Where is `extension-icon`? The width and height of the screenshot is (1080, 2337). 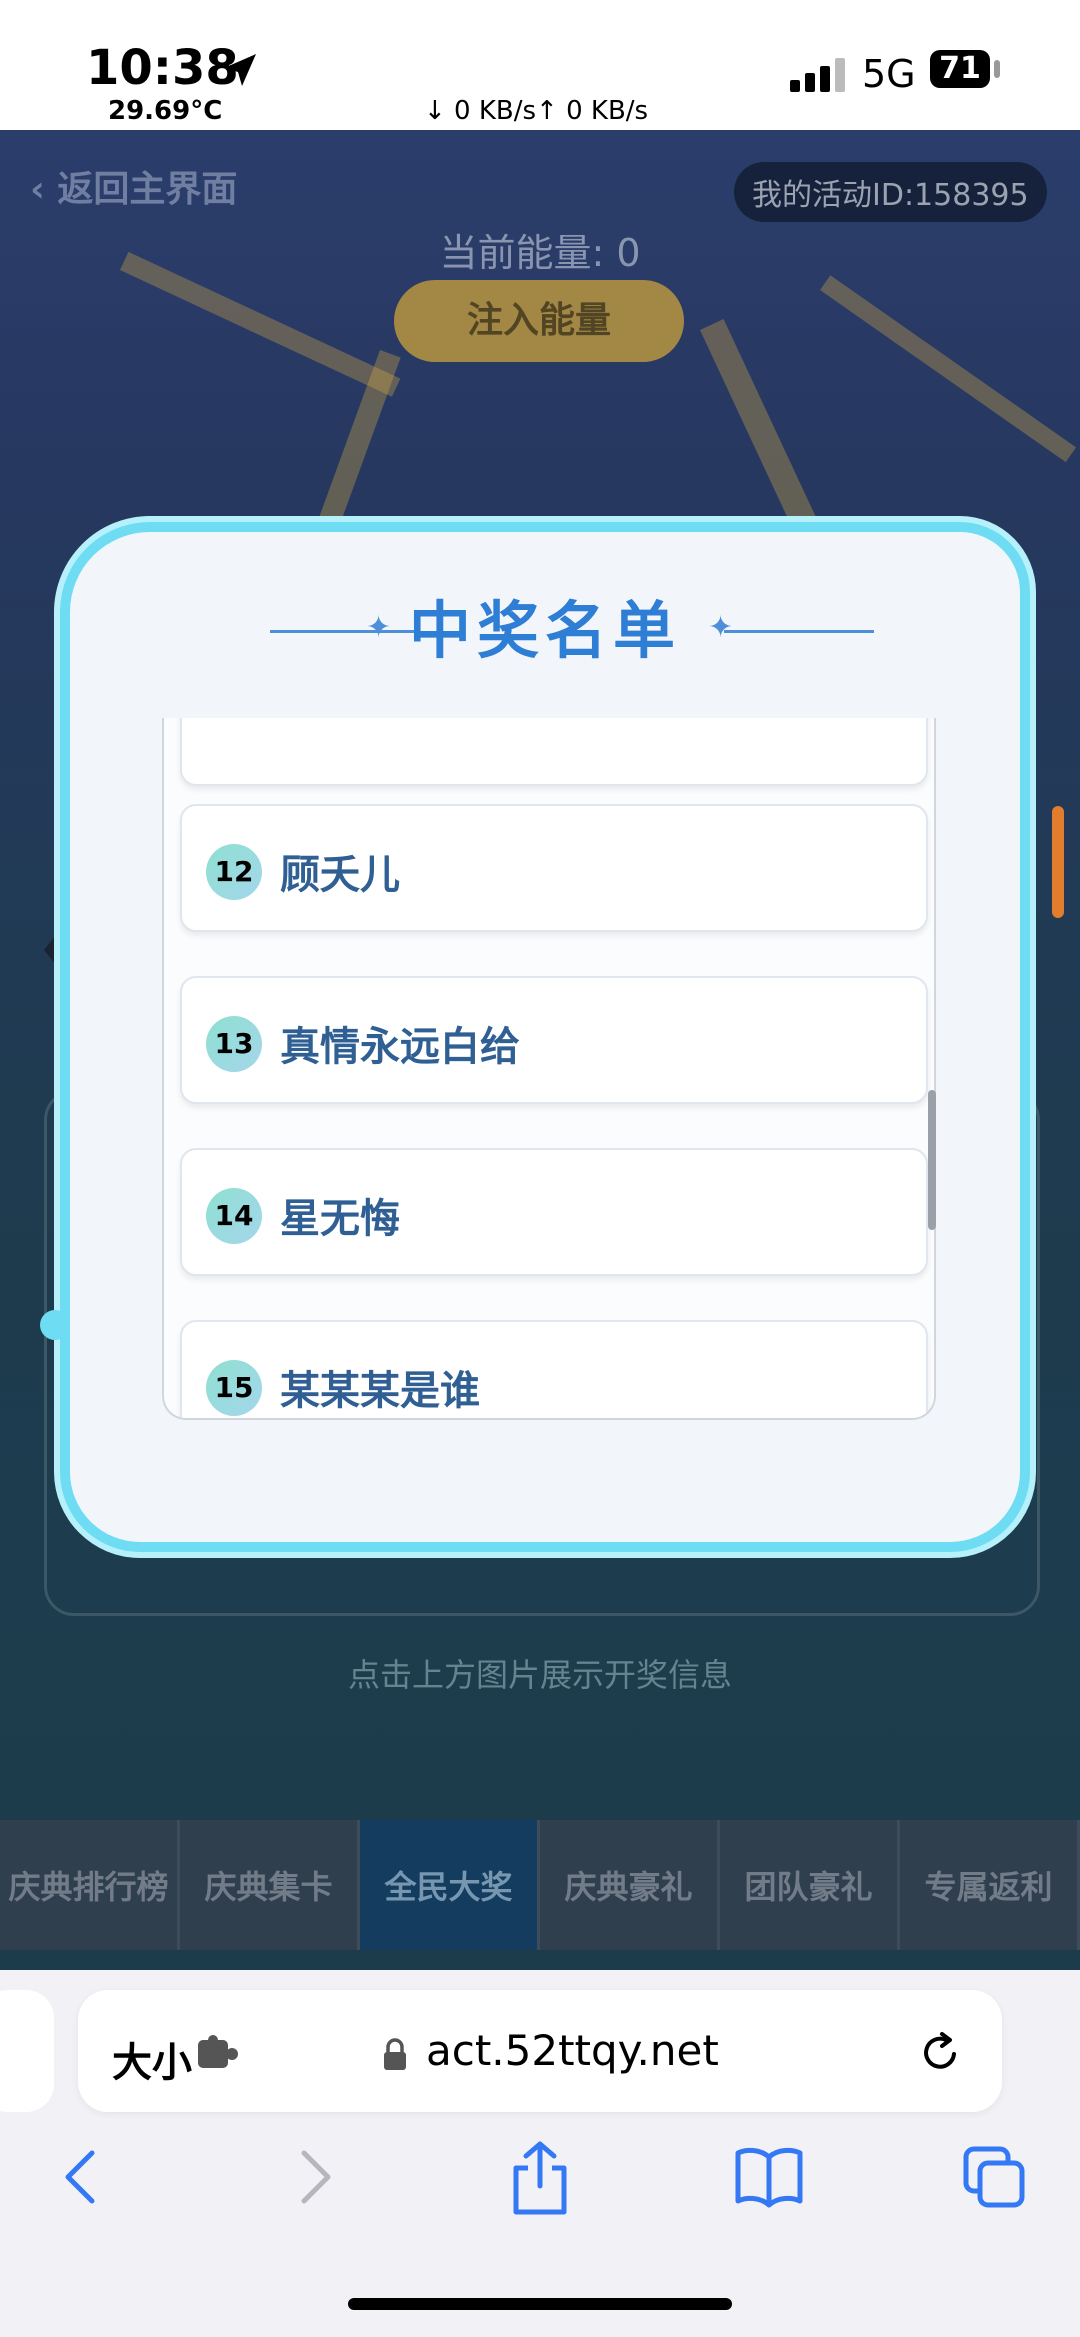
extension-icon is located at coordinates (220, 2054).